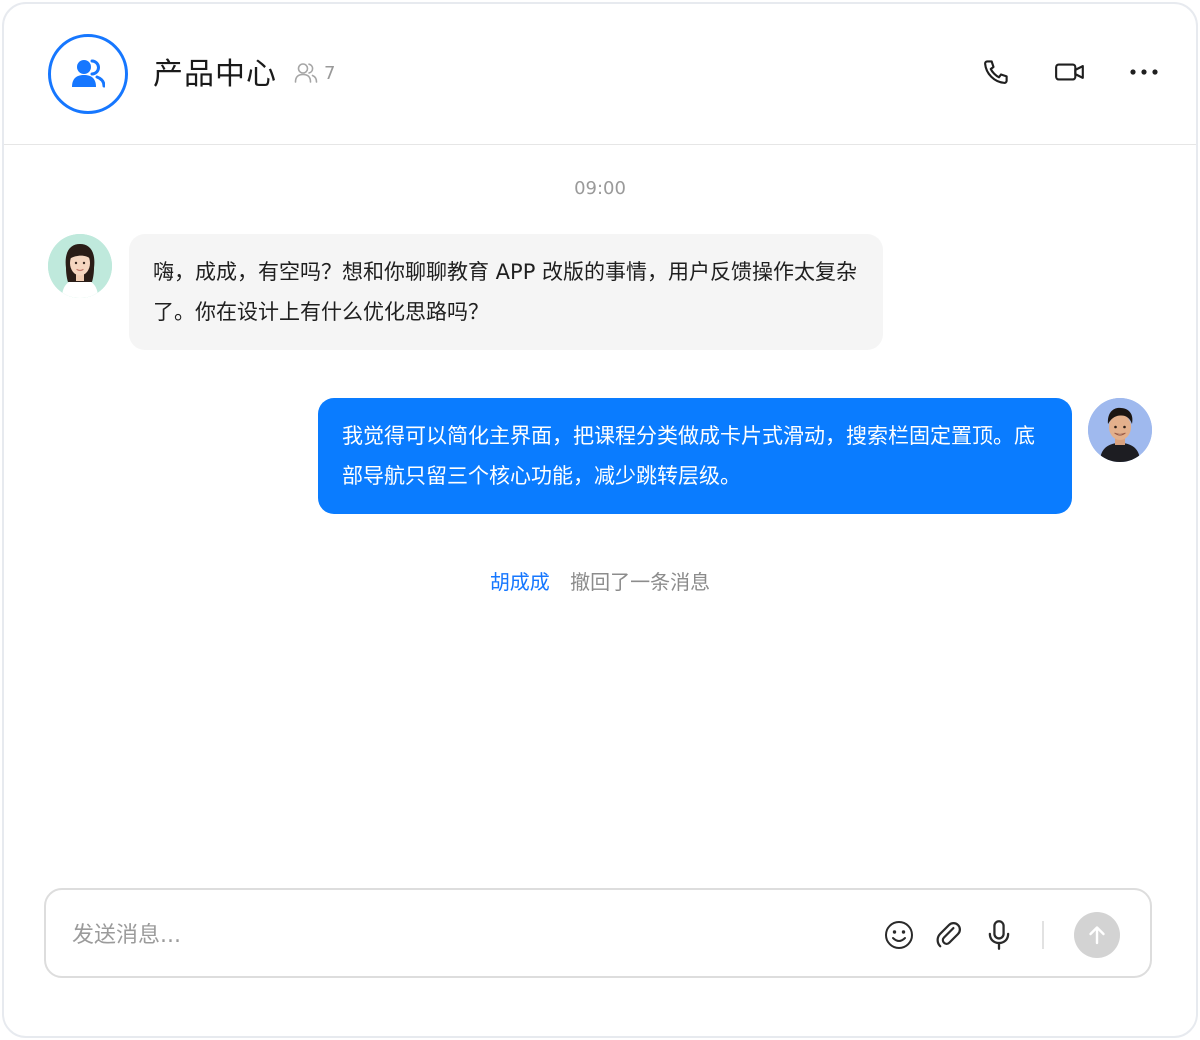 This screenshot has height=1040, width=1200. I want to click on recall-notice: 胡成成 撤回了一条消息, so click(600, 580).